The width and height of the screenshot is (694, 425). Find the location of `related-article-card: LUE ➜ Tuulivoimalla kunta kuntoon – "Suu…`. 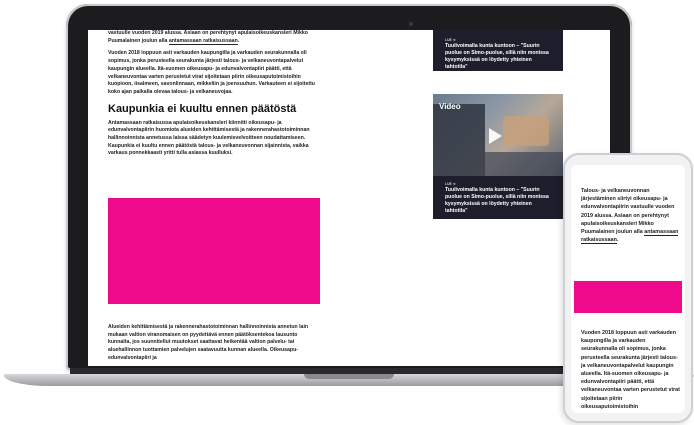

related-article-card: LUE ➜ Tuulivoimalla kunta kuntoon – "Suu… is located at coordinates (498, 50).